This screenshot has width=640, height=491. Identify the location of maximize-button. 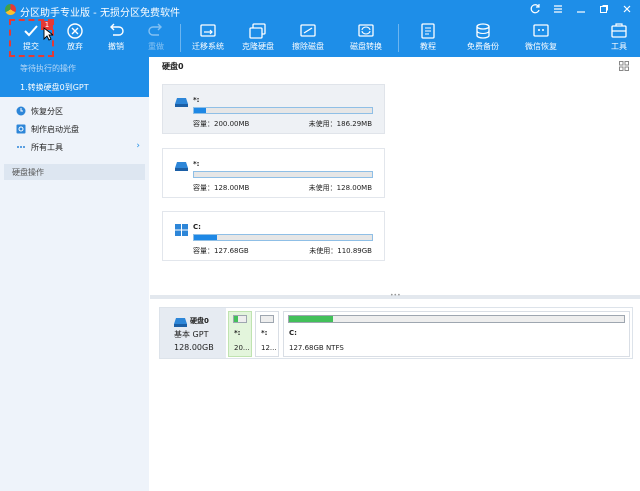
(604, 10).